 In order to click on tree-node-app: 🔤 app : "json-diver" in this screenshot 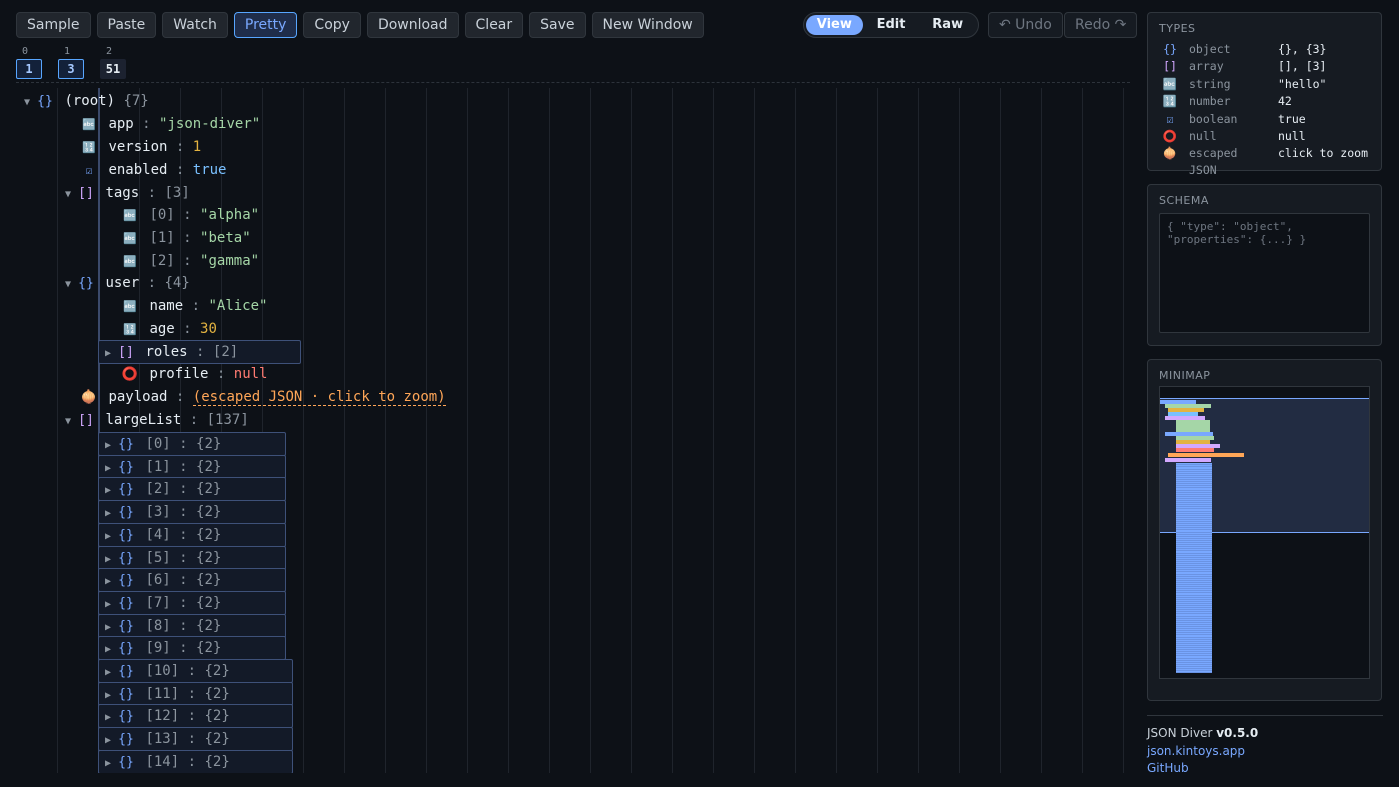, I will do `click(169, 124)`.